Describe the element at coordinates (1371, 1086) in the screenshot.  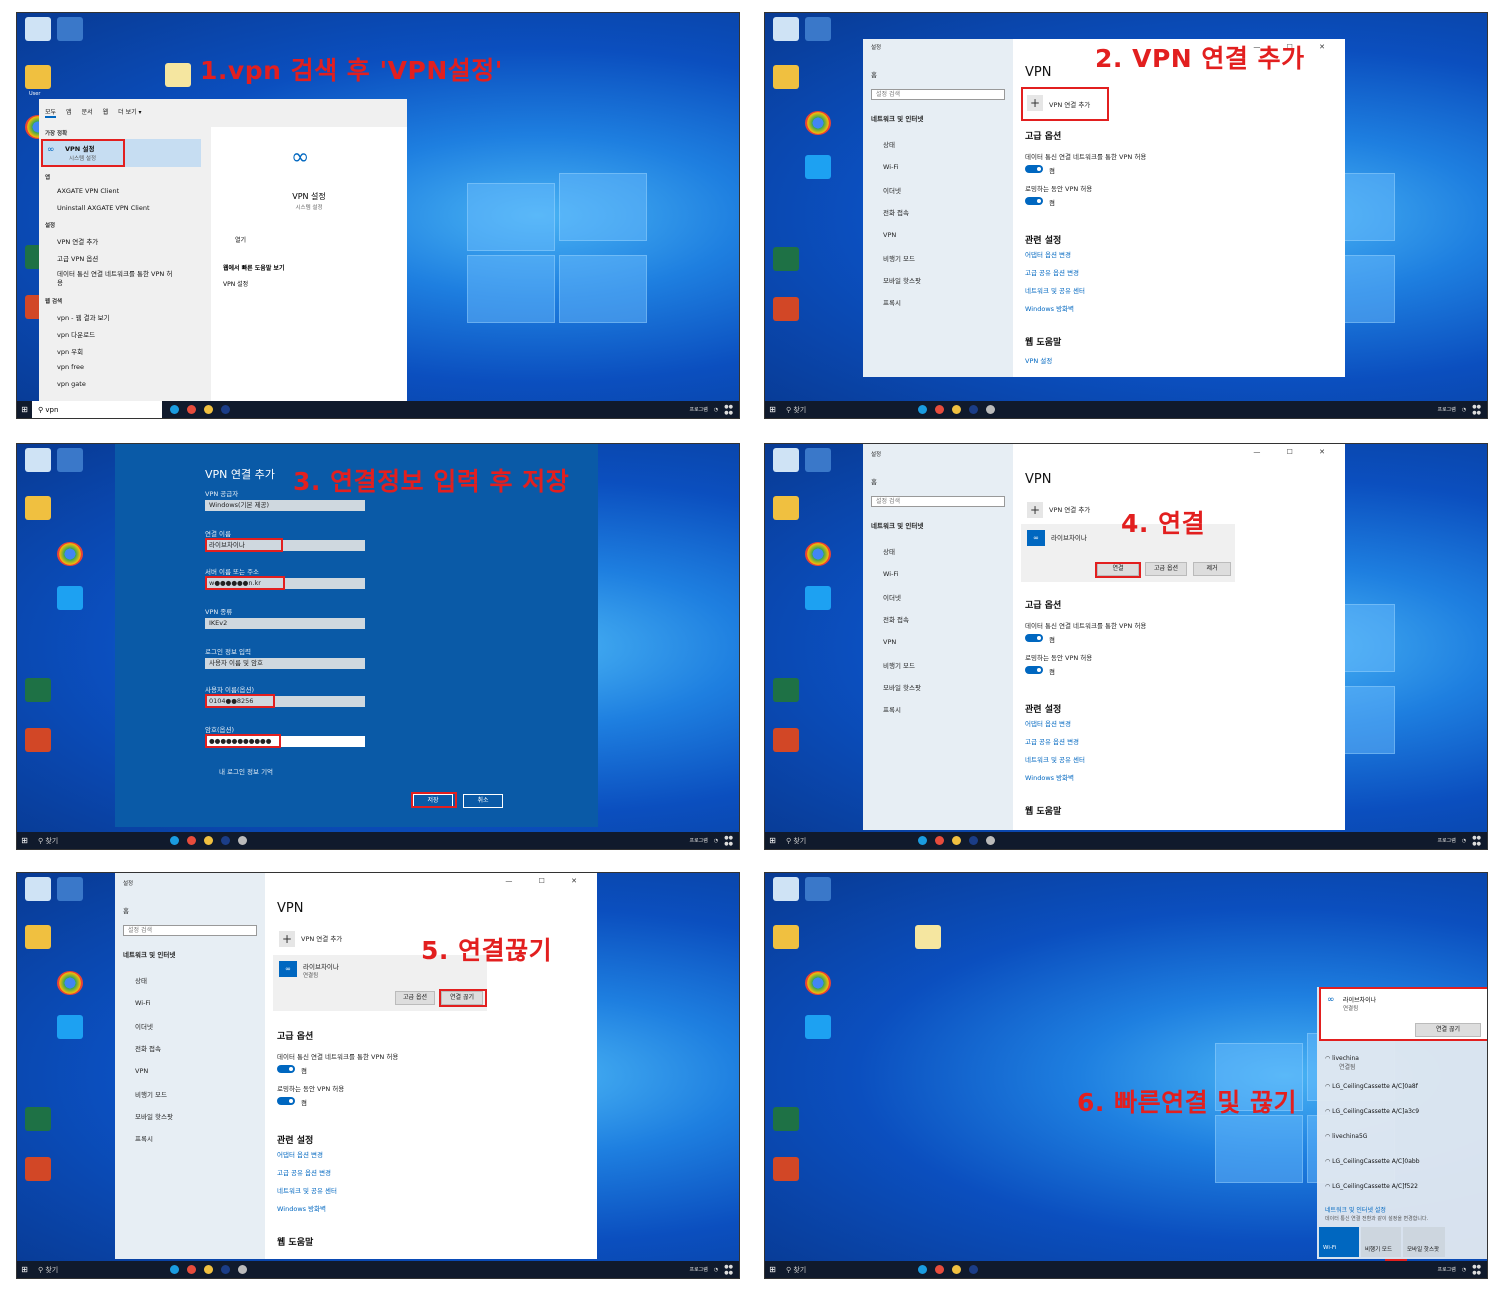
I see `wifi-item: ◠ LG_CeilingCassette A/C]0a8f` at that location.